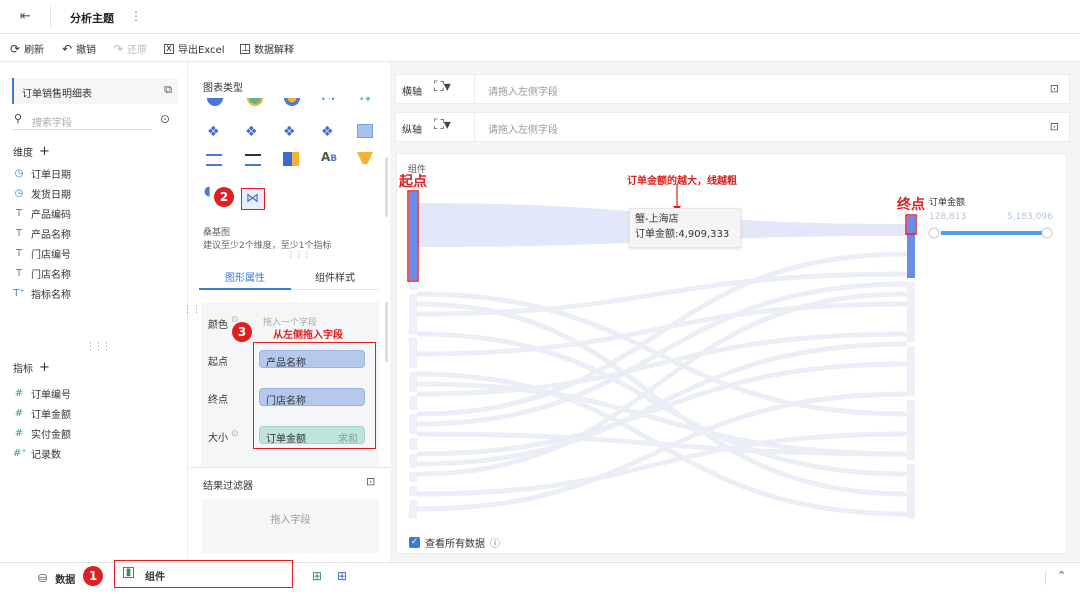 This screenshot has height=594, width=1080. Describe the element at coordinates (329, 132) in the screenshot. I see `chart-type-flow-map-icon: ❖` at that location.